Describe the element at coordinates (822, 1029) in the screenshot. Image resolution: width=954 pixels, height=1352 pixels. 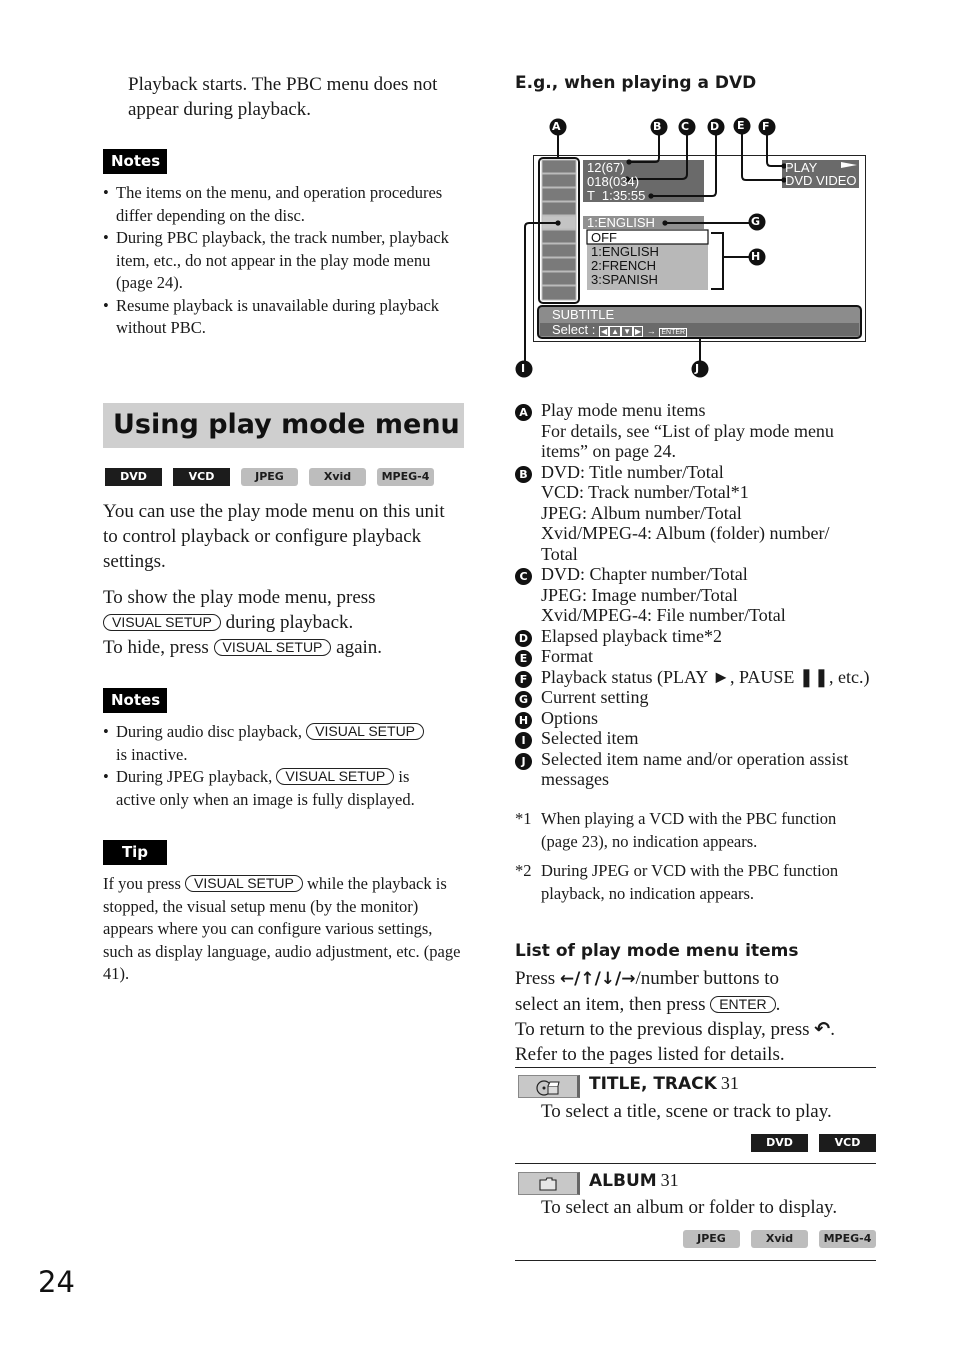
I see `return-icon: ↶` at that location.